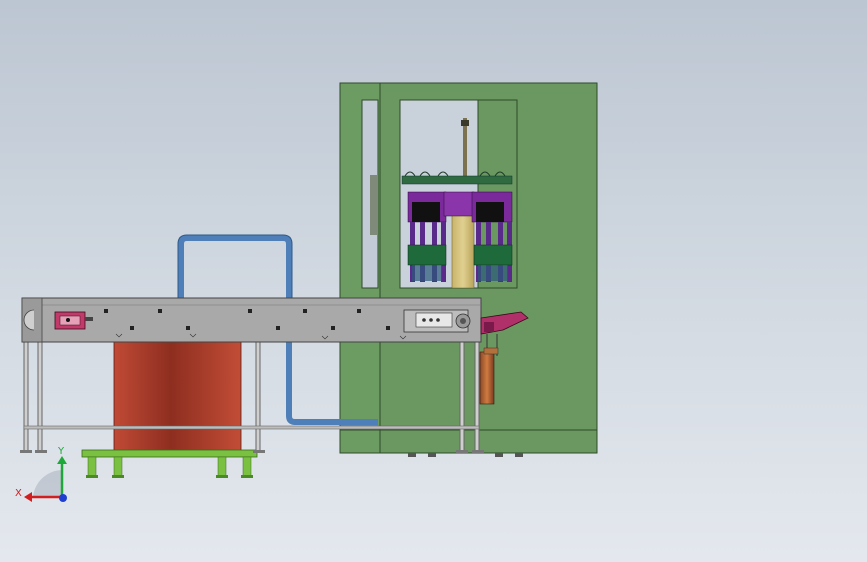 Image resolution: width=867 pixels, height=562 pixels. I want to click on tank-base, so click(169, 463).